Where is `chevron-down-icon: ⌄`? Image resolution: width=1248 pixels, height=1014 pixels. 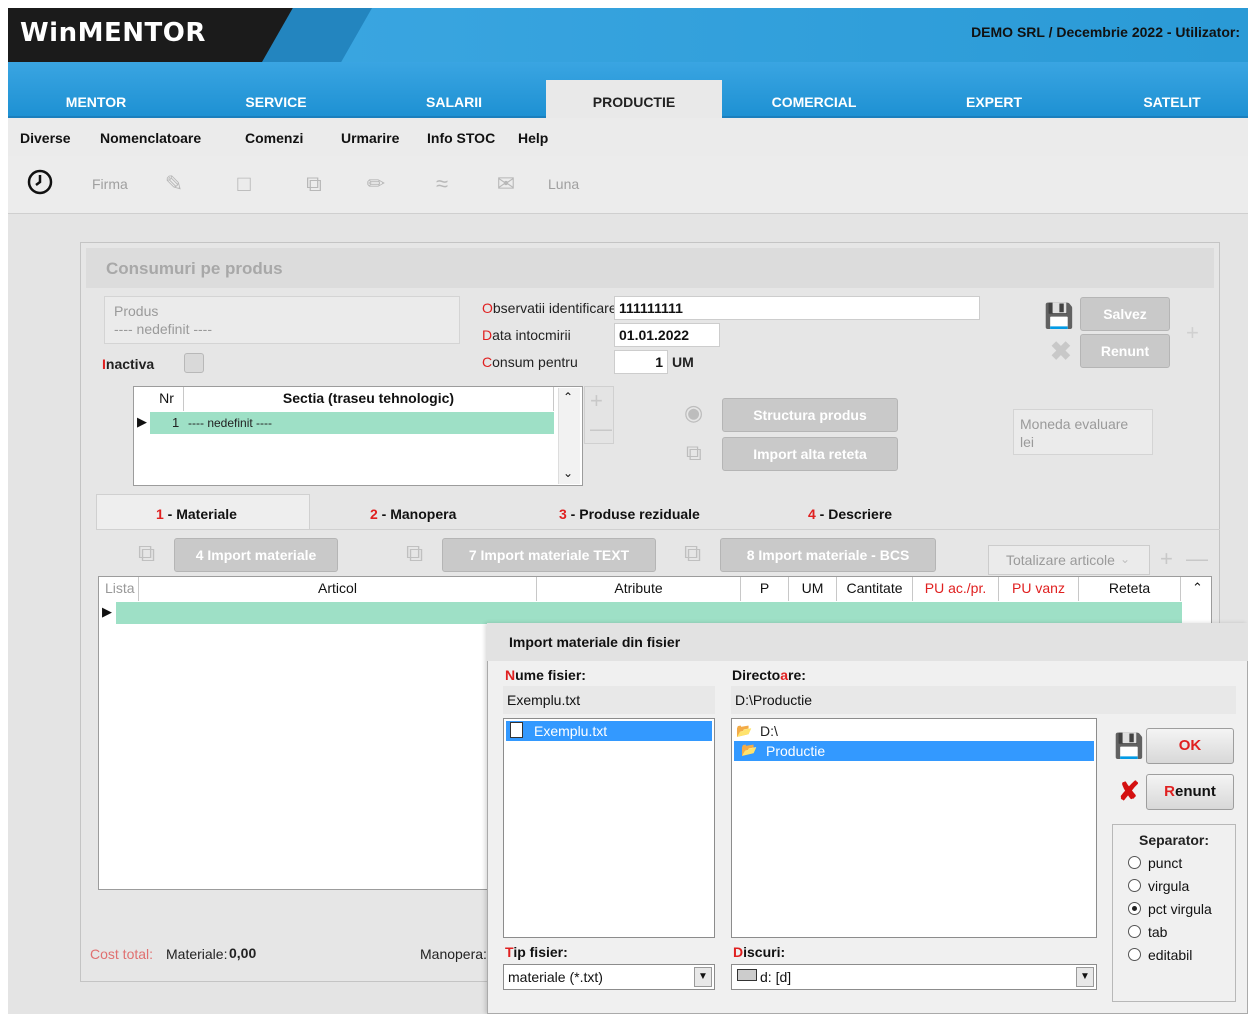 chevron-down-icon: ⌄ is located at coordinates (1125, 559).